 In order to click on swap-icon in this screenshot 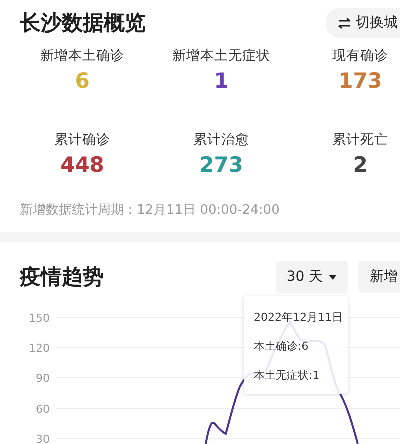, I will do `click(344, 23)`.